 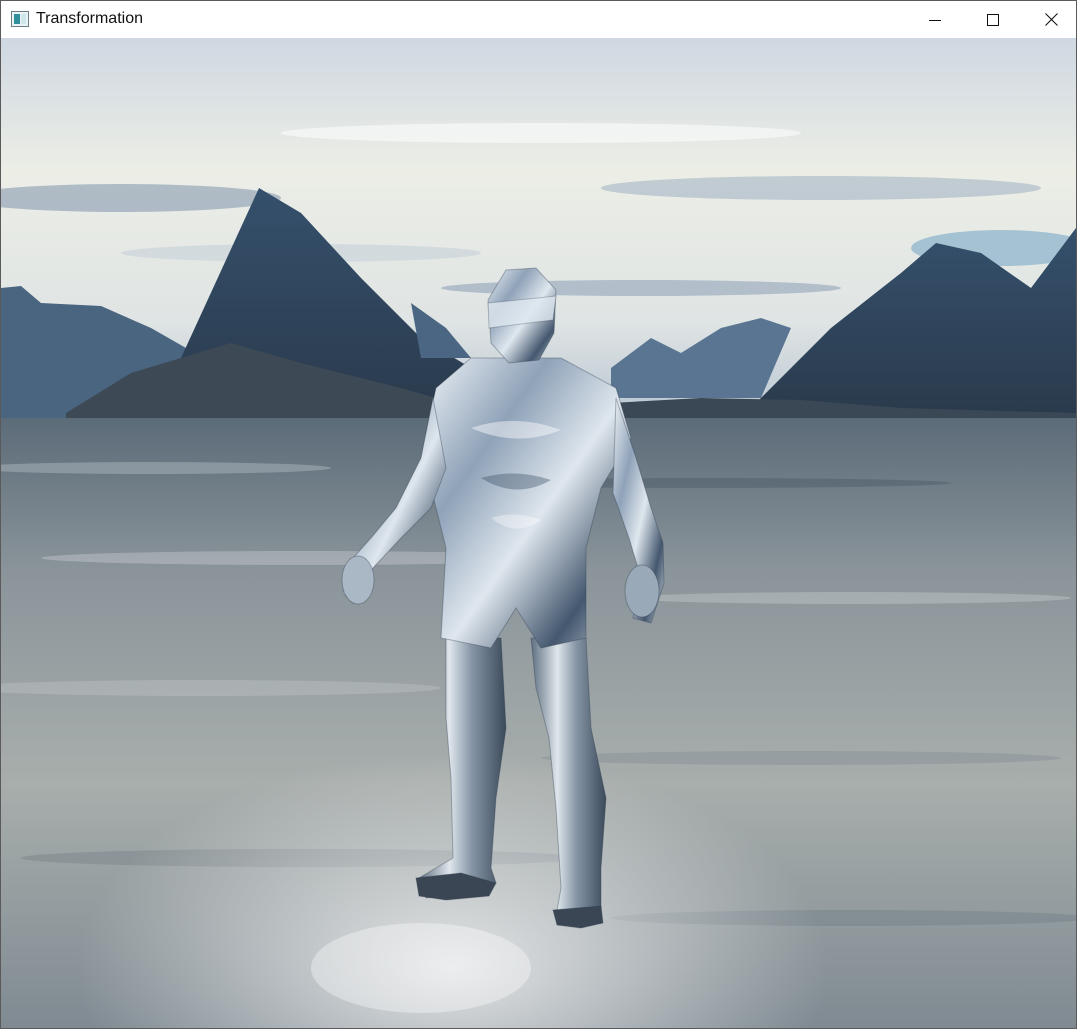 What do you see at coordinates (578, 917) in the screenshot?
I see `right-boot` at bounding box center [578, 917].